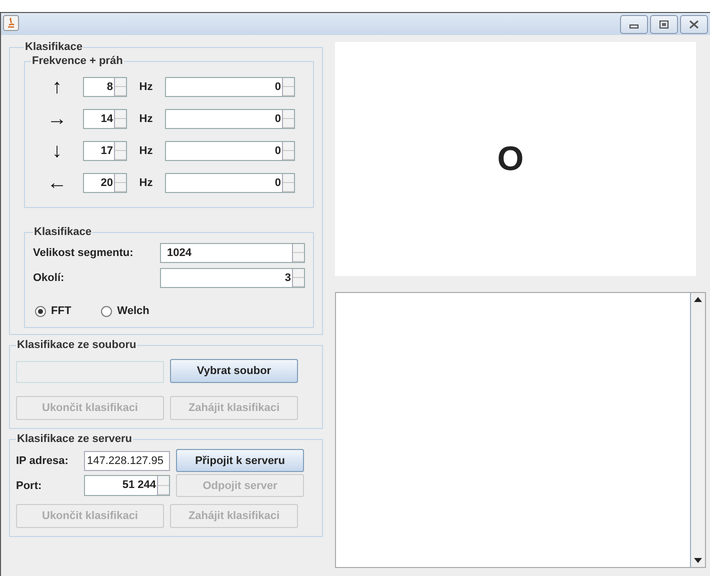 This screenshot has height=576, width=710. What do you see at coordinates (11, 22) in the screenshot?
I see `app-icon` at bounding box center [11, 22].